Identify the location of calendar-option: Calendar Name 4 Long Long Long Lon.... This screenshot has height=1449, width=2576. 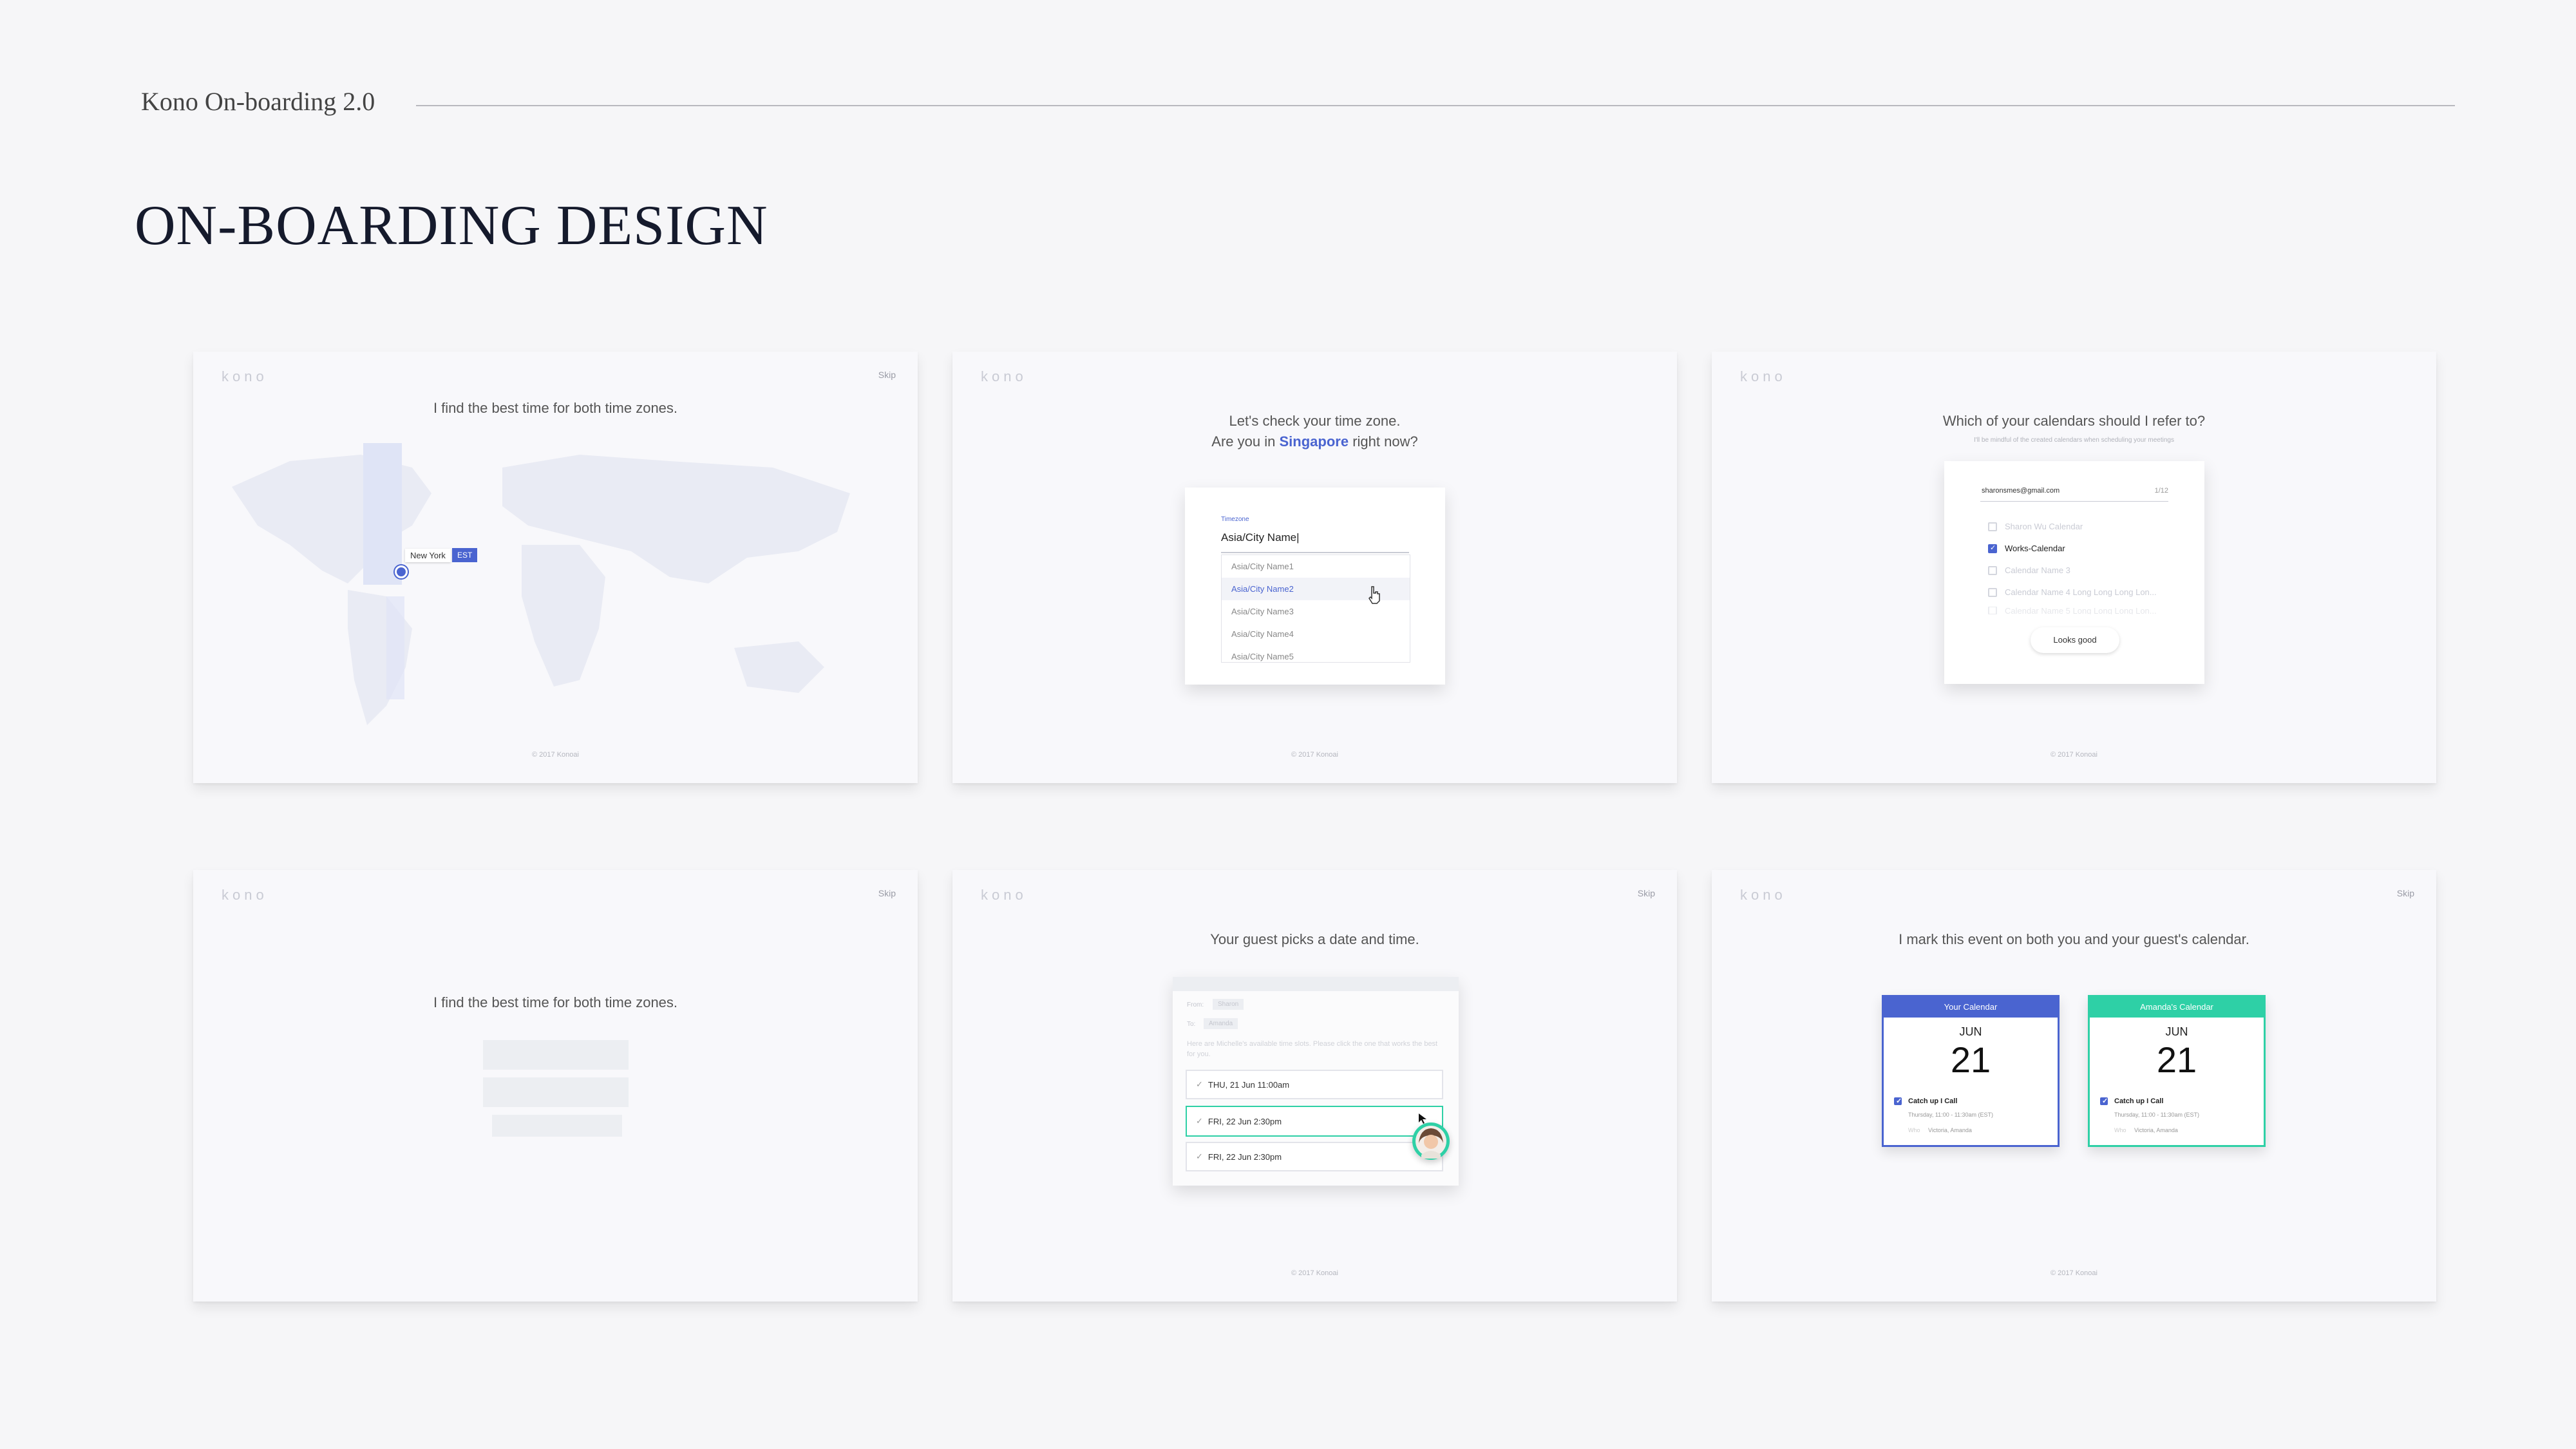
(2072, 592).